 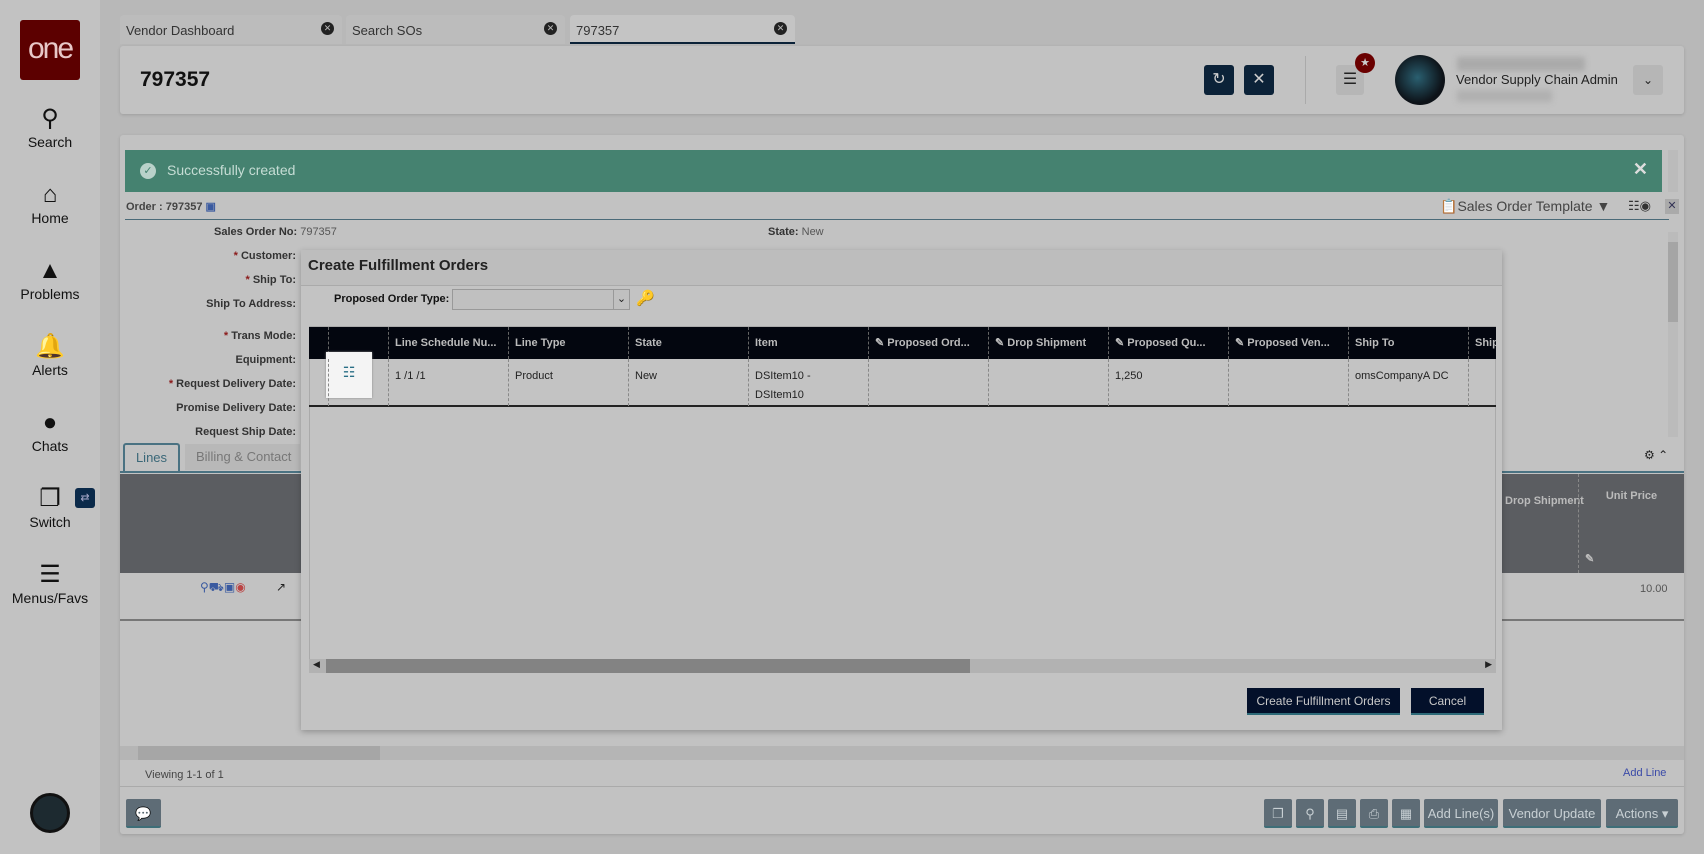 I want to click on user-avatar-small, so click(x=50, y=813).